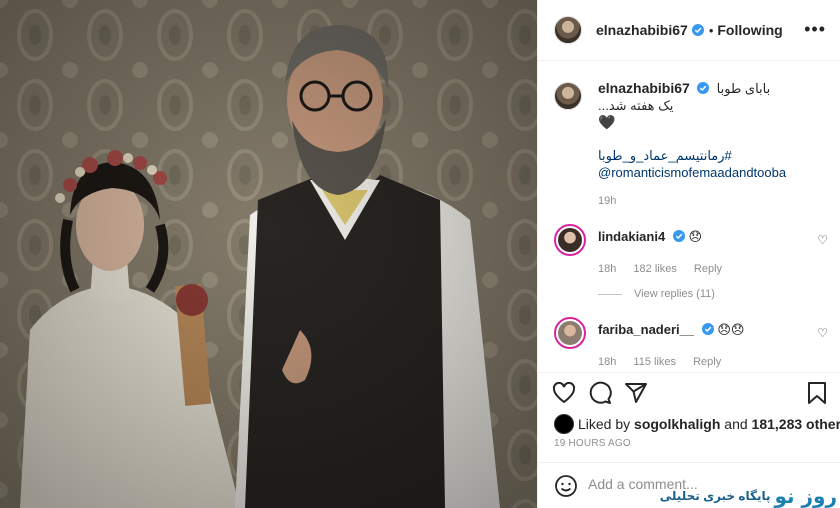  Describe the element at coordinates (564, 424) in the screenshot. I see `liker-avatar` at that location.